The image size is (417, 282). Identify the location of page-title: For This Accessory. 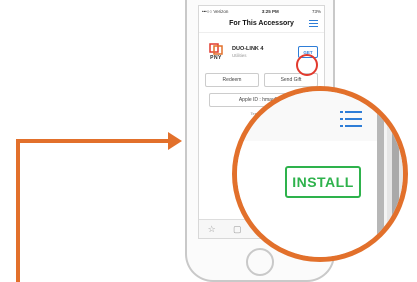
(261, 23).